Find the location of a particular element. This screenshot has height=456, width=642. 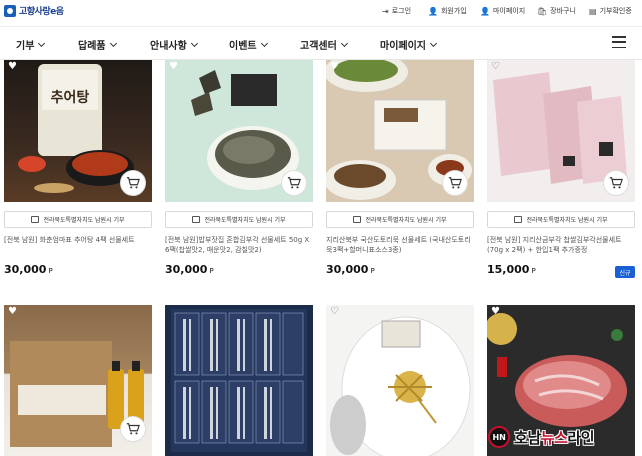

product-image: 추어탕 ♥ is located at coordinates (78, 131).